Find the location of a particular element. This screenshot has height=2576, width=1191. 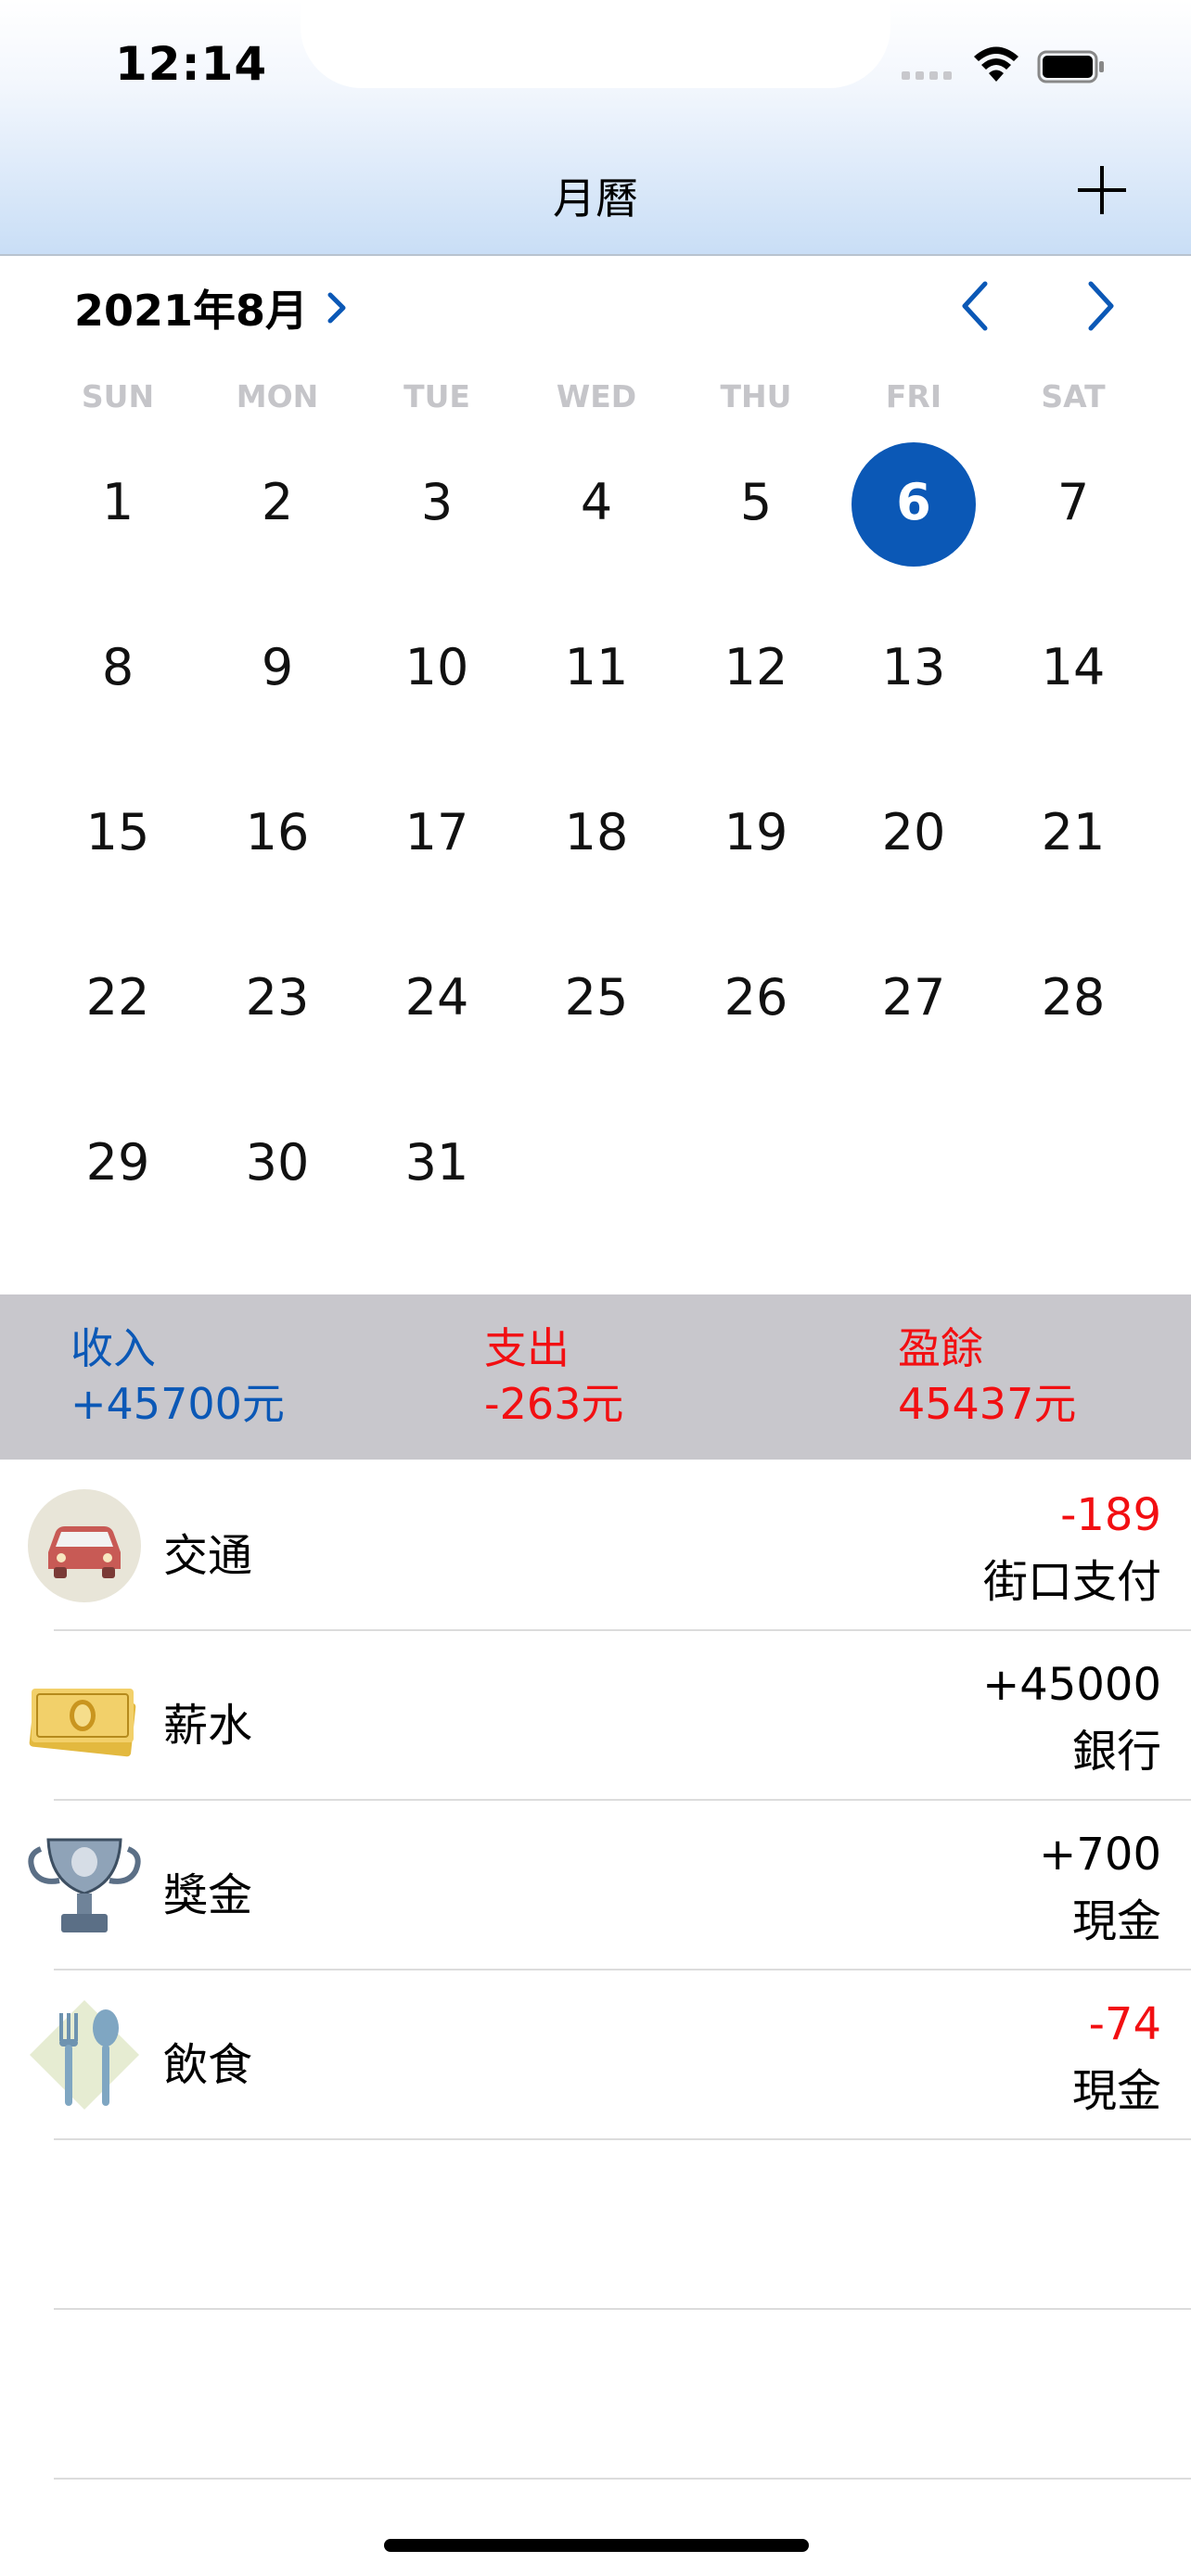

calendar-day: 27 is located at coordinates (914, 997).